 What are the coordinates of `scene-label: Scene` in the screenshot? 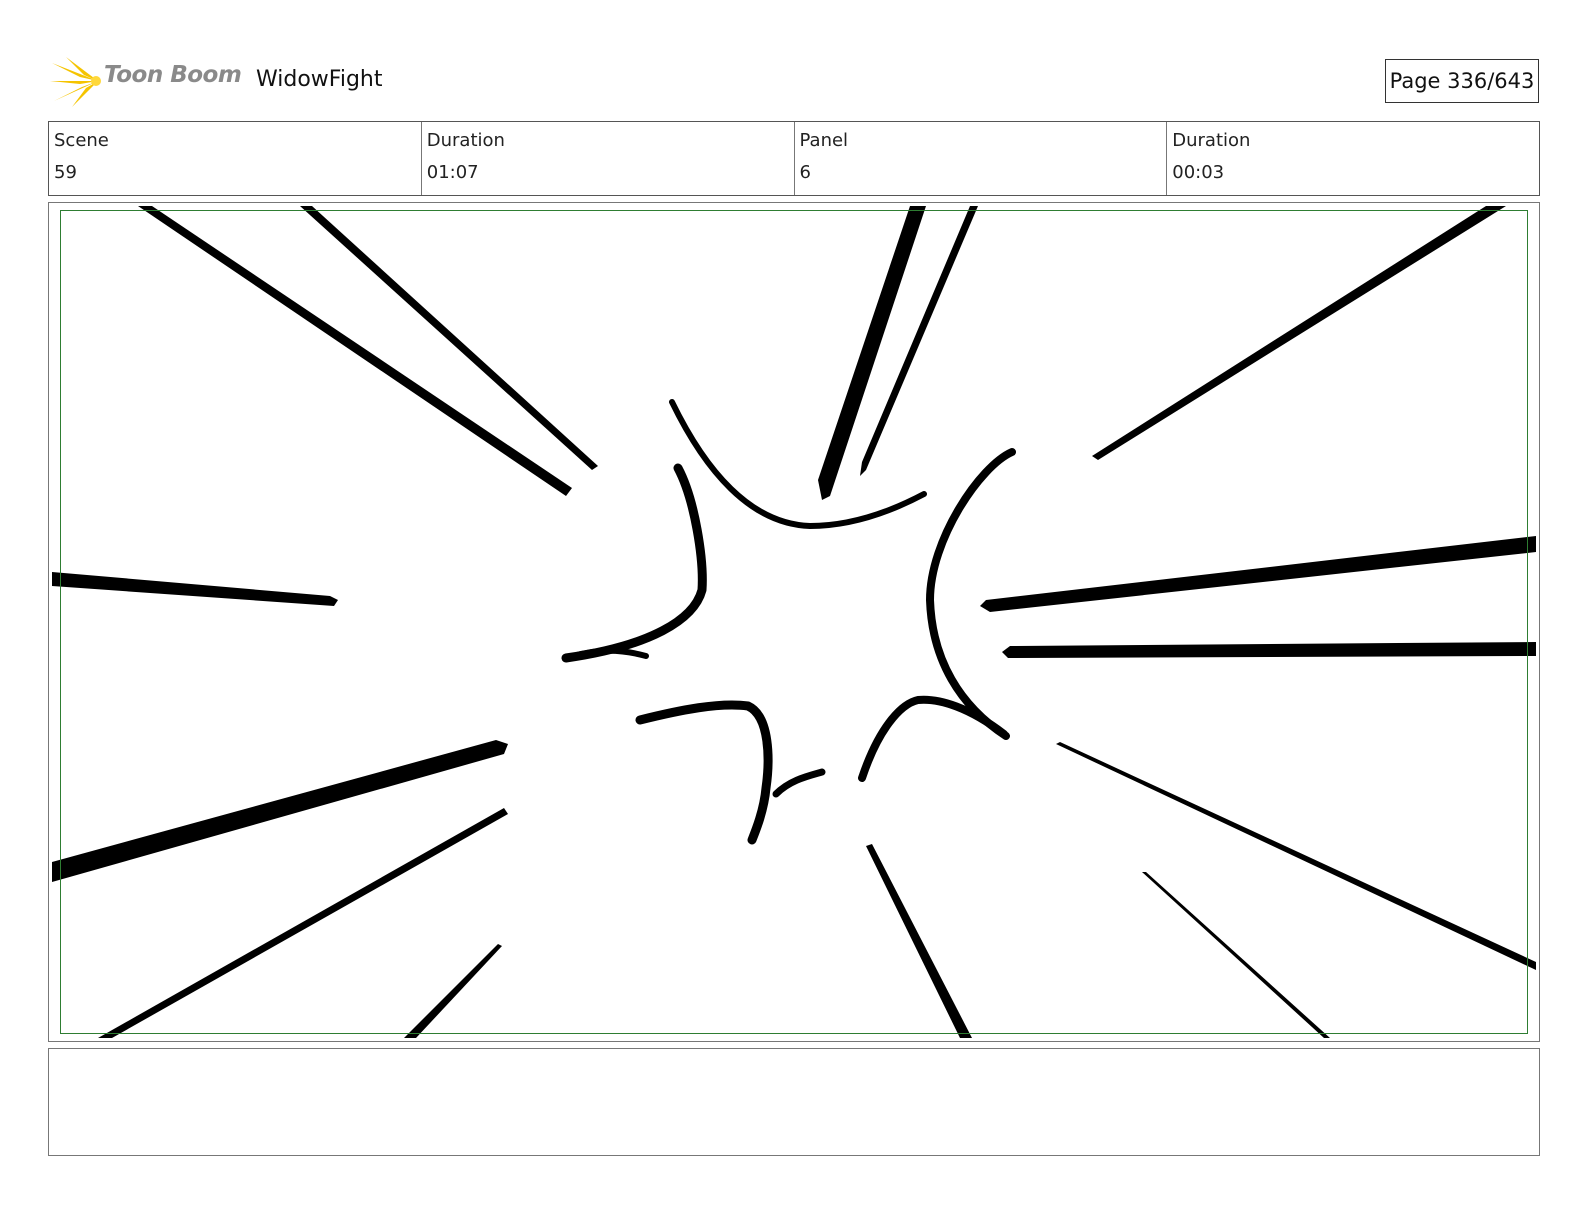 It's located at (81, 140).